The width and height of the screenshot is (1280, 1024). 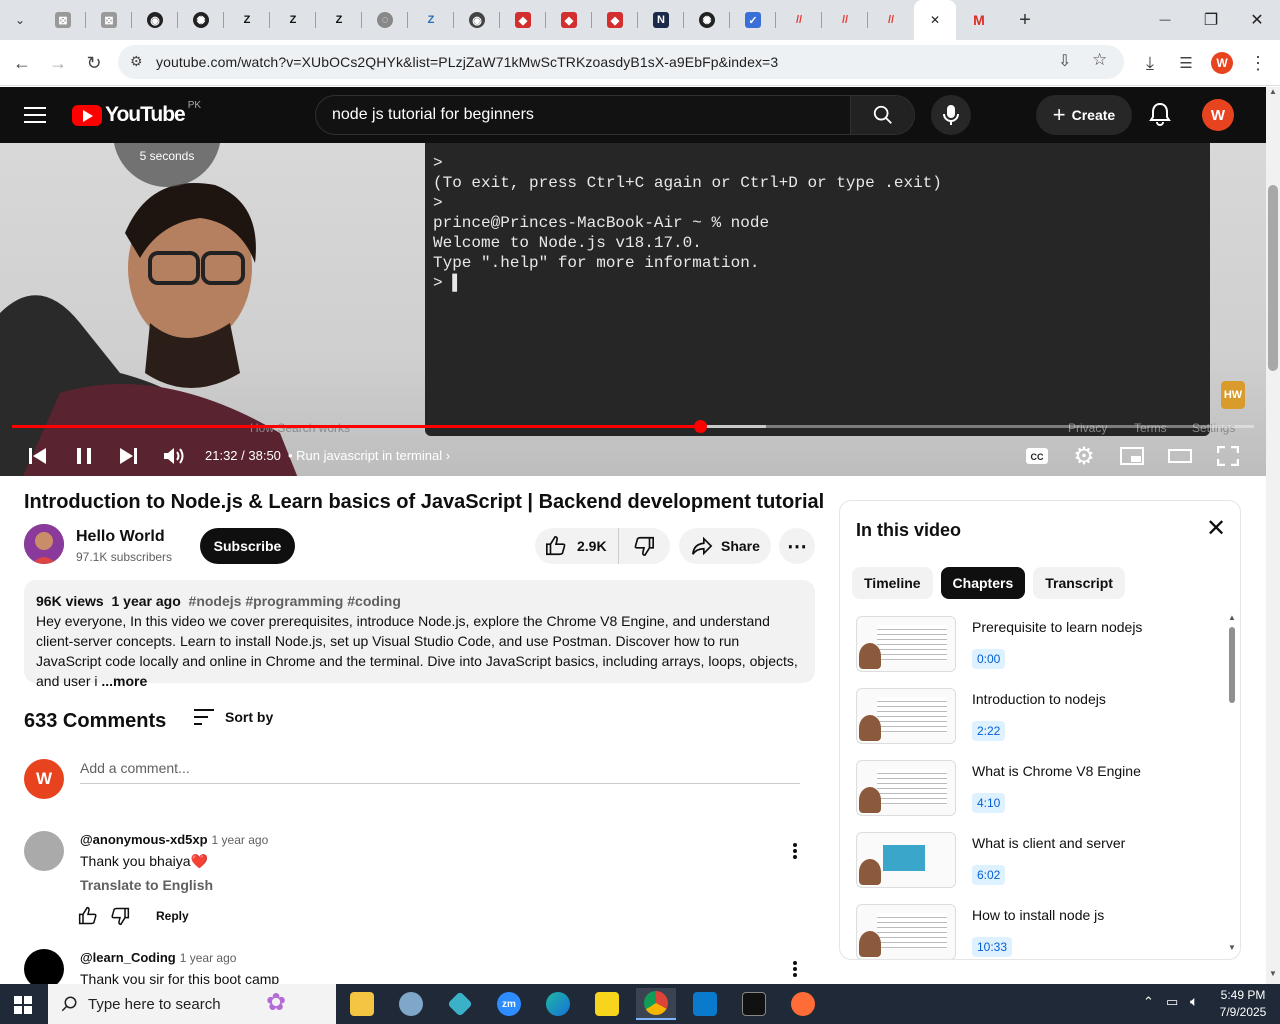 I want to click on voice-search-button, so click(x=951, y=115).